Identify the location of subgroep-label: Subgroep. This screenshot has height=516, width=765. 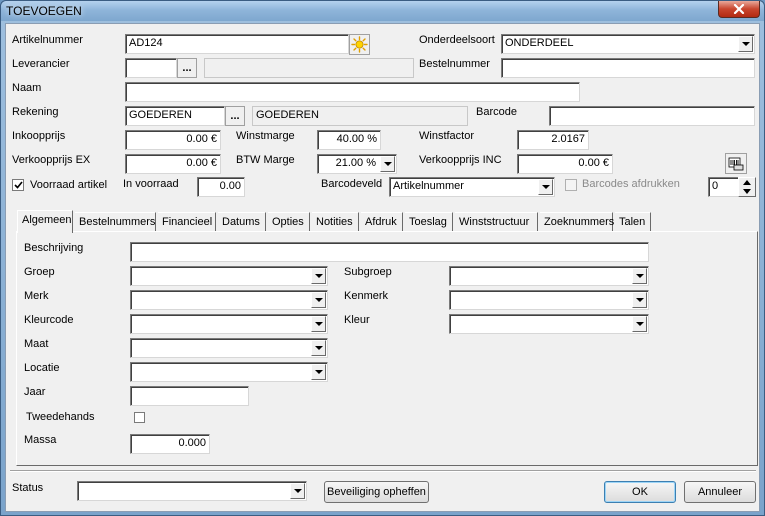
(368, 272).